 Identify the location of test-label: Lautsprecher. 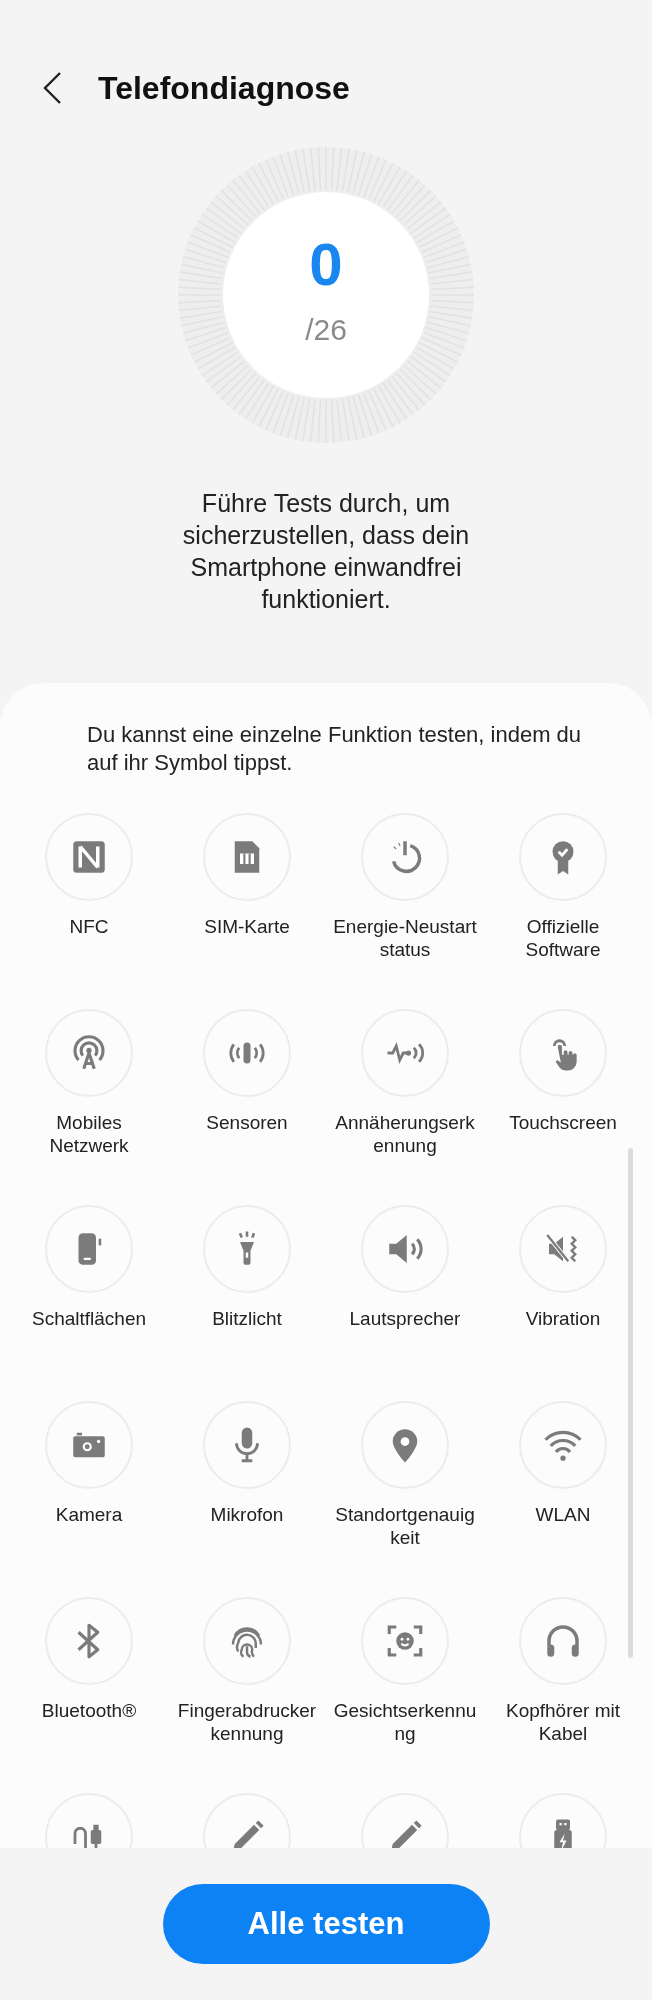
(405, 1318).